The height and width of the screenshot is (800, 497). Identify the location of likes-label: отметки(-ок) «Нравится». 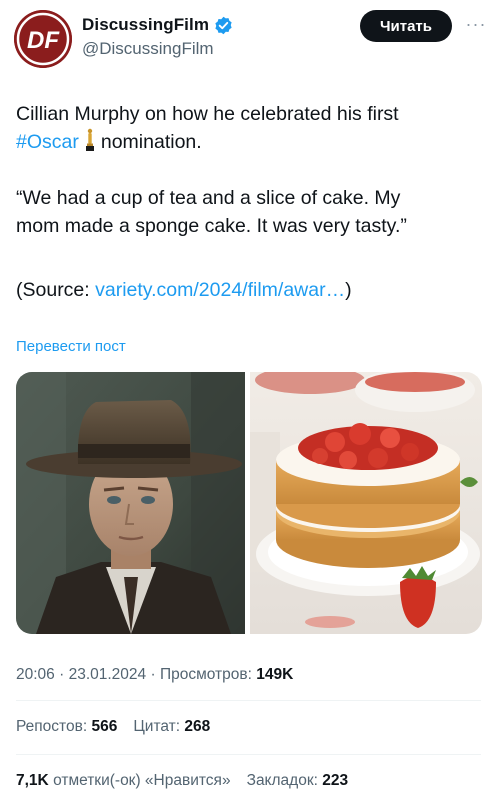
(142, 780).